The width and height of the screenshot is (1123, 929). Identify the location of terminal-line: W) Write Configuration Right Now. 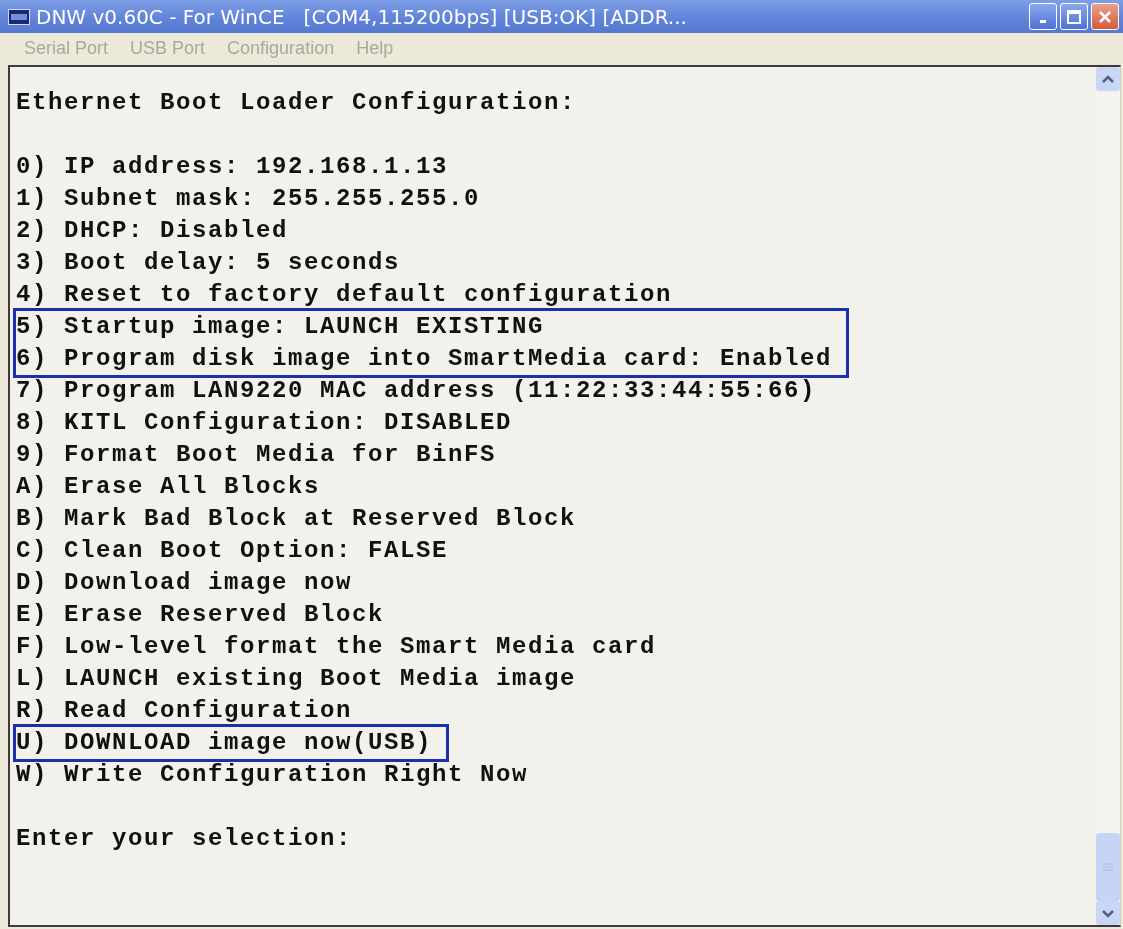
(272, 775).